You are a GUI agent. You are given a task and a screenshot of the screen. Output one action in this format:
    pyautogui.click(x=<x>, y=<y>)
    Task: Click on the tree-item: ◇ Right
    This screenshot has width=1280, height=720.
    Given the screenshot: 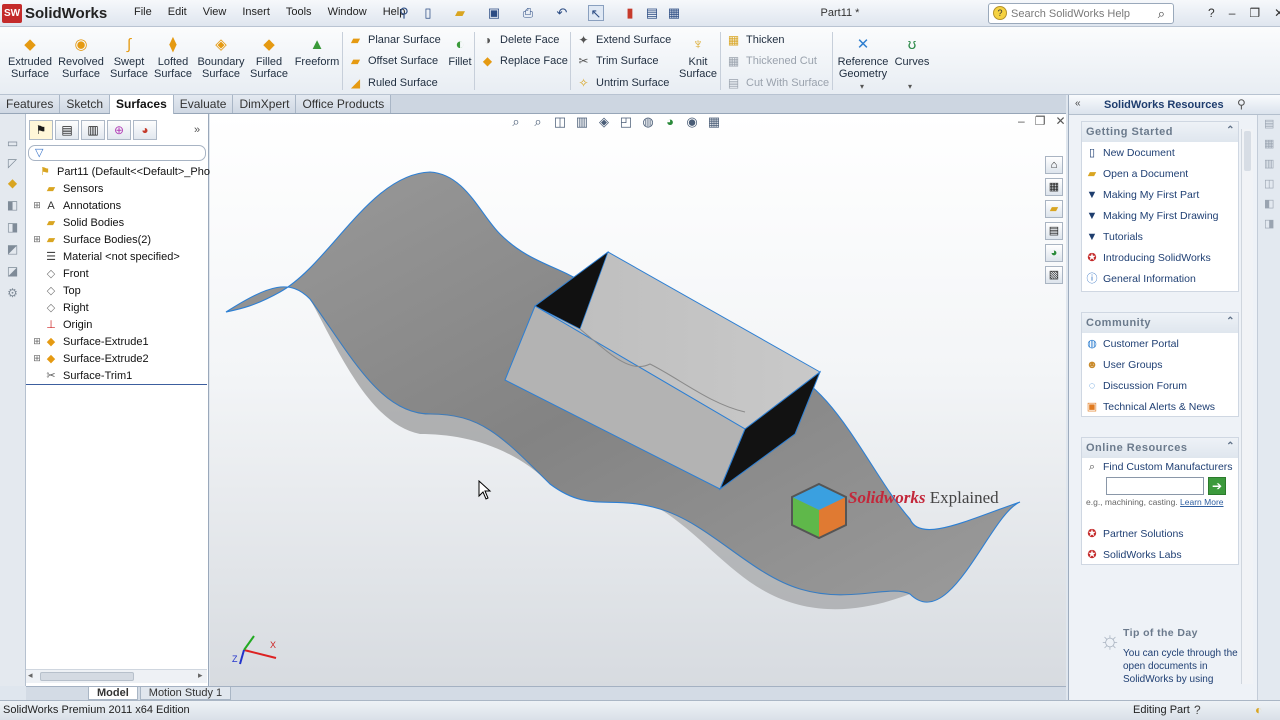 What is the action you would take?
    pyautogui.click(x=60, y=307)
    